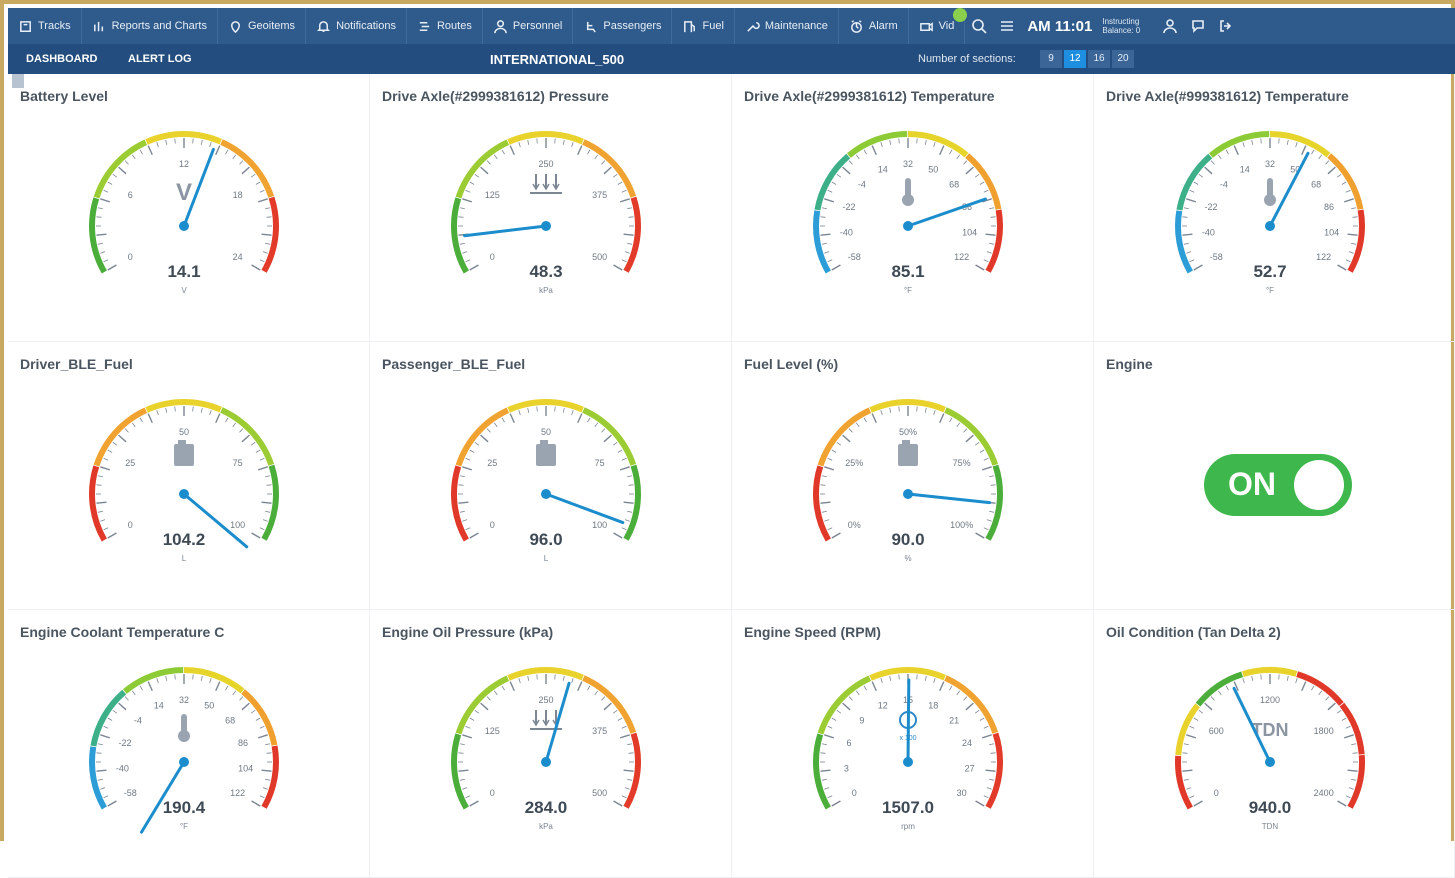 This screenshot has width=1455, height=878. Describe the element at coordinates (592, 27) in the screenshot. I see `passenger-icon` at that location.